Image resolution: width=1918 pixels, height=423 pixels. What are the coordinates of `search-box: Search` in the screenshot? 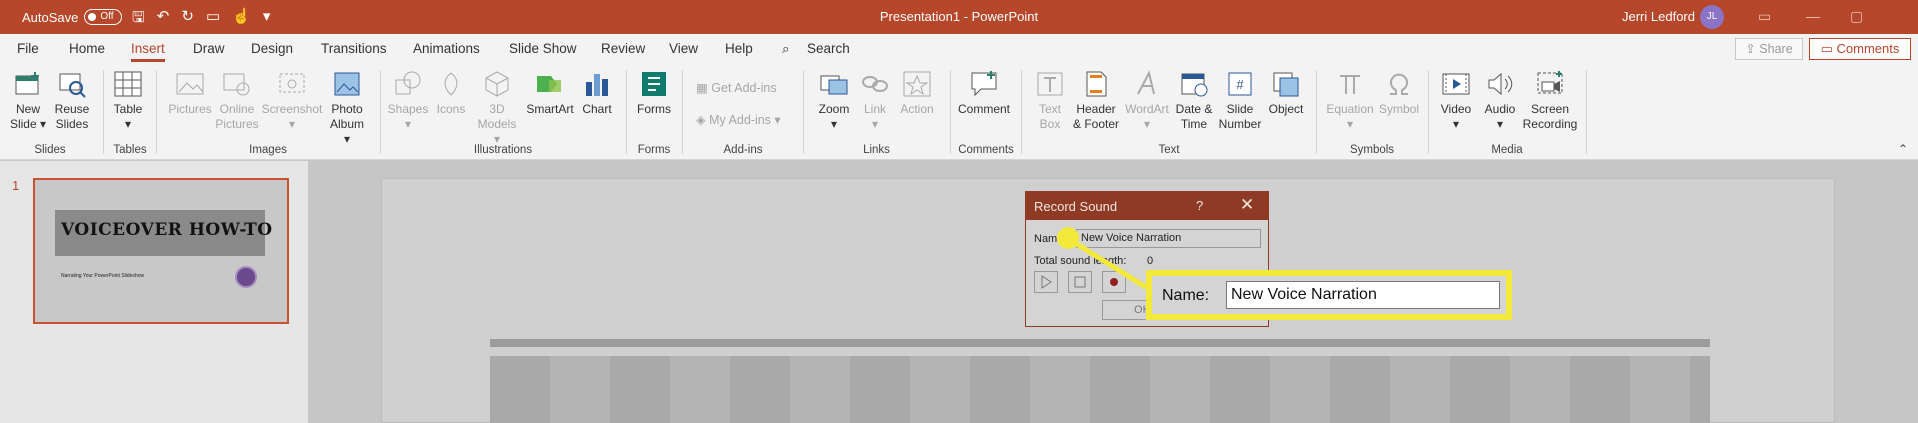 It's located at (828, 48).